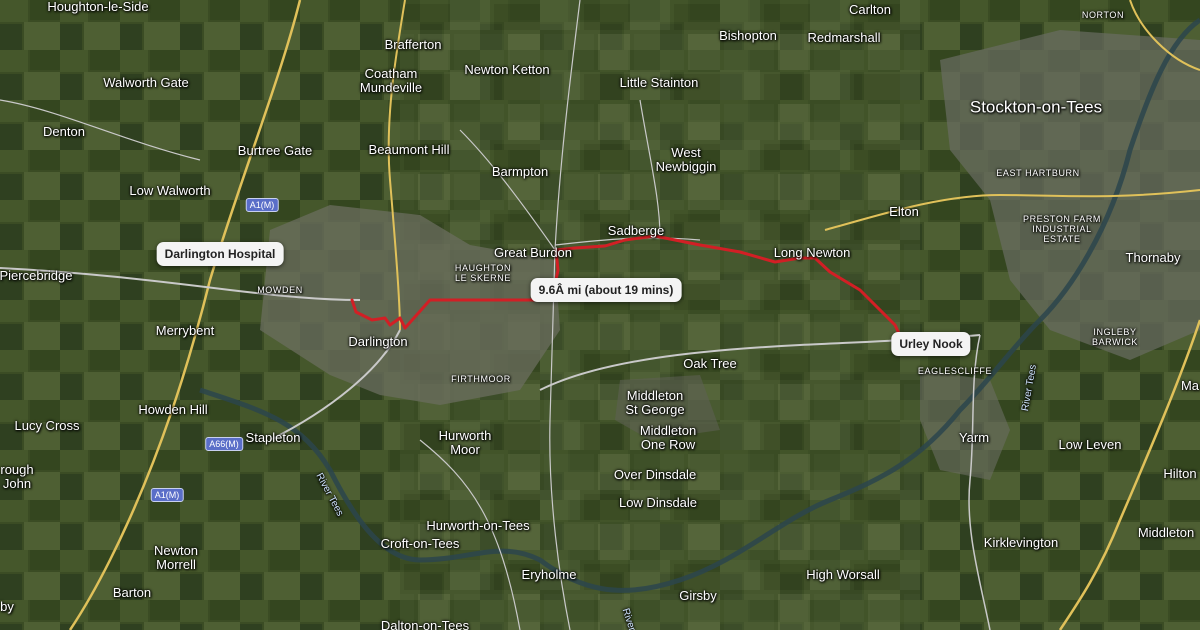  I want to click on route-distance-label: 9.6Â mi (about 19 mins), so click(606, 290).